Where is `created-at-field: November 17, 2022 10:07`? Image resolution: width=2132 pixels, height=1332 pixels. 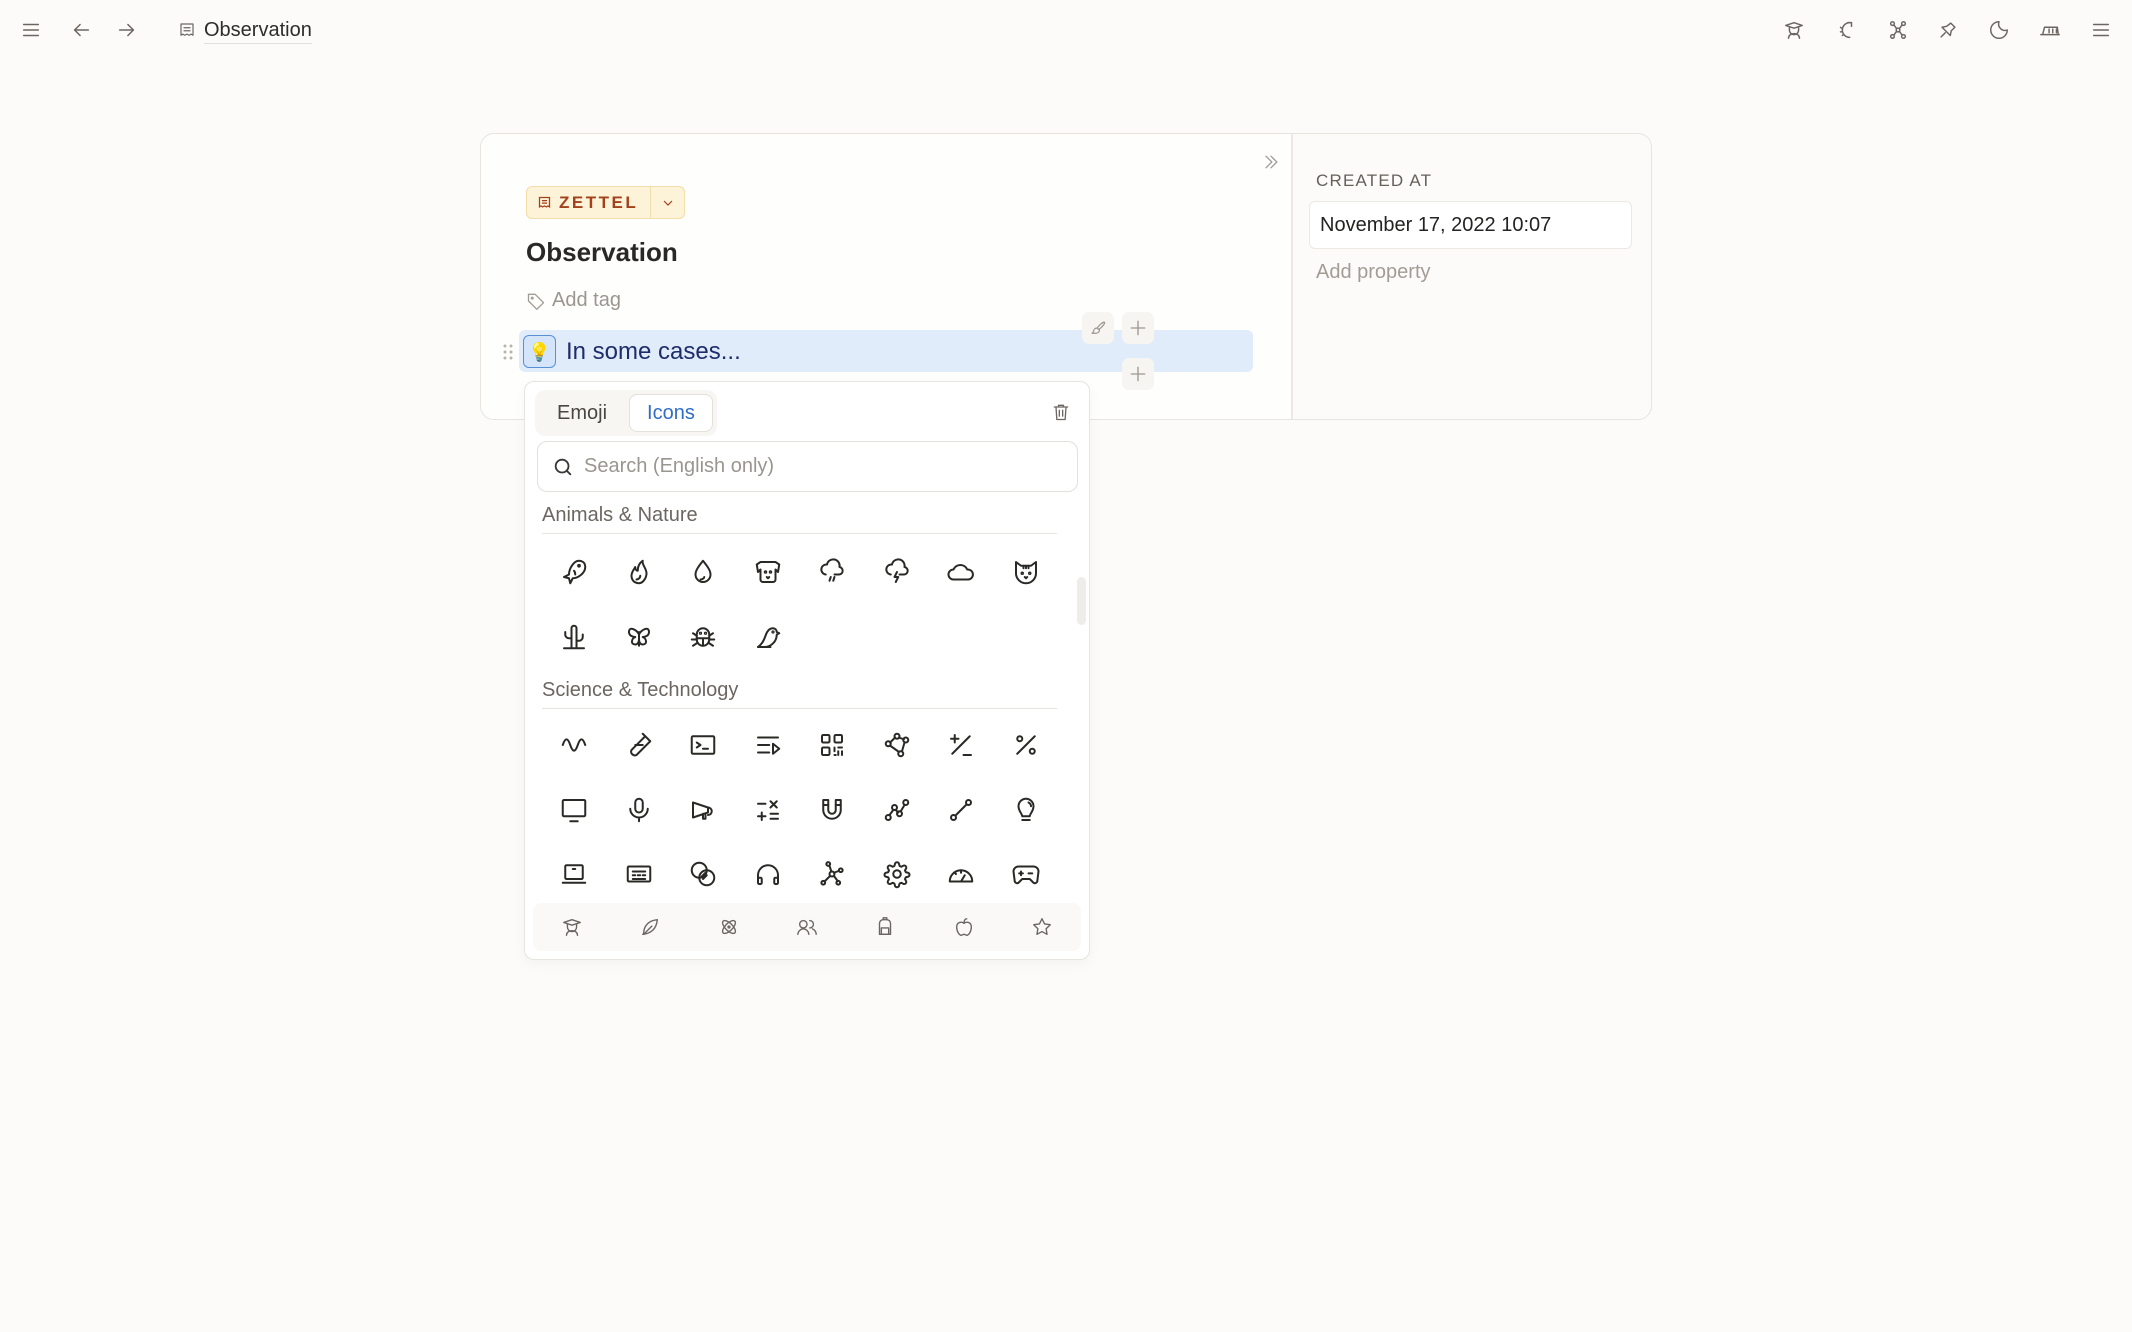 created-at-field: November 17, 2022 10:07 is located at coordinates (1470, 225).